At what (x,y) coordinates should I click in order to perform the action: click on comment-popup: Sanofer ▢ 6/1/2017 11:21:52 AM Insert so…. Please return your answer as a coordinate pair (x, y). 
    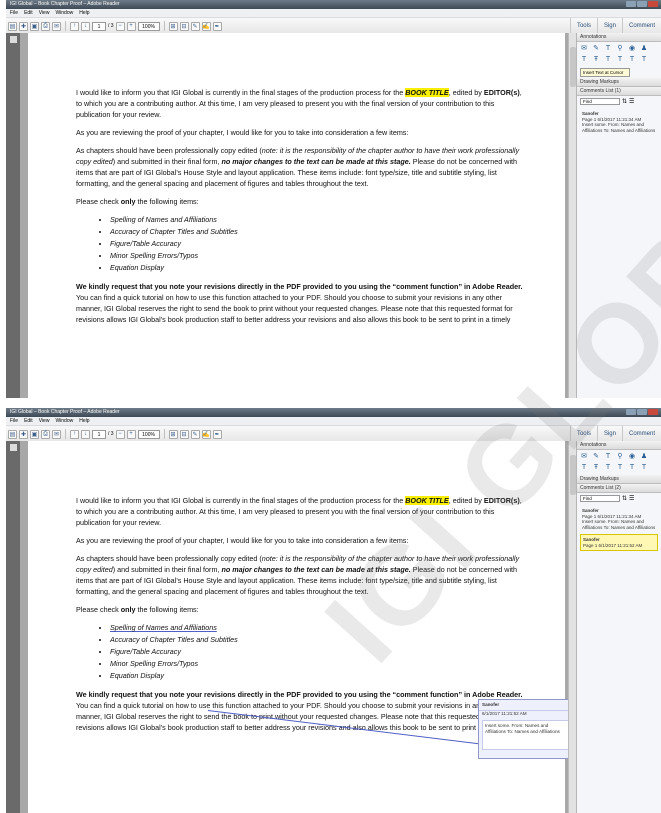
    Looking at the image, I should click on (527, 729).